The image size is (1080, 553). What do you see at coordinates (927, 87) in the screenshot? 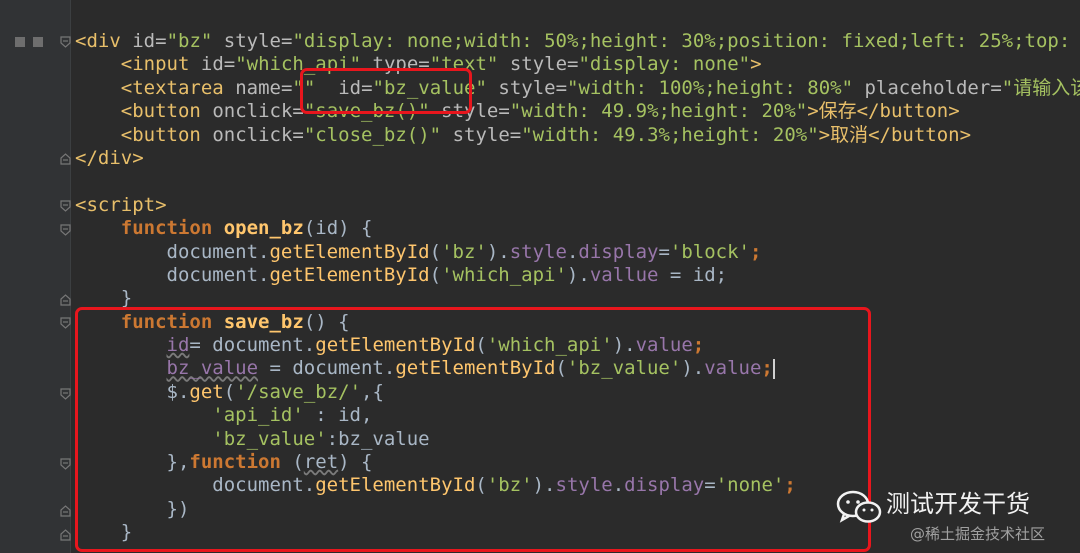
I see `attribute-name: placeholder` at bounding box center [927, 87].